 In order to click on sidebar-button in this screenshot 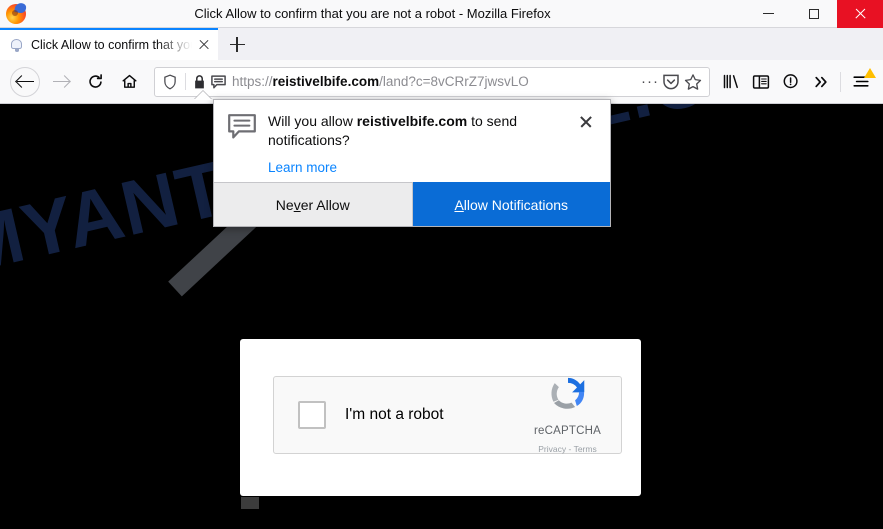, I will do `click(761, 82)`.